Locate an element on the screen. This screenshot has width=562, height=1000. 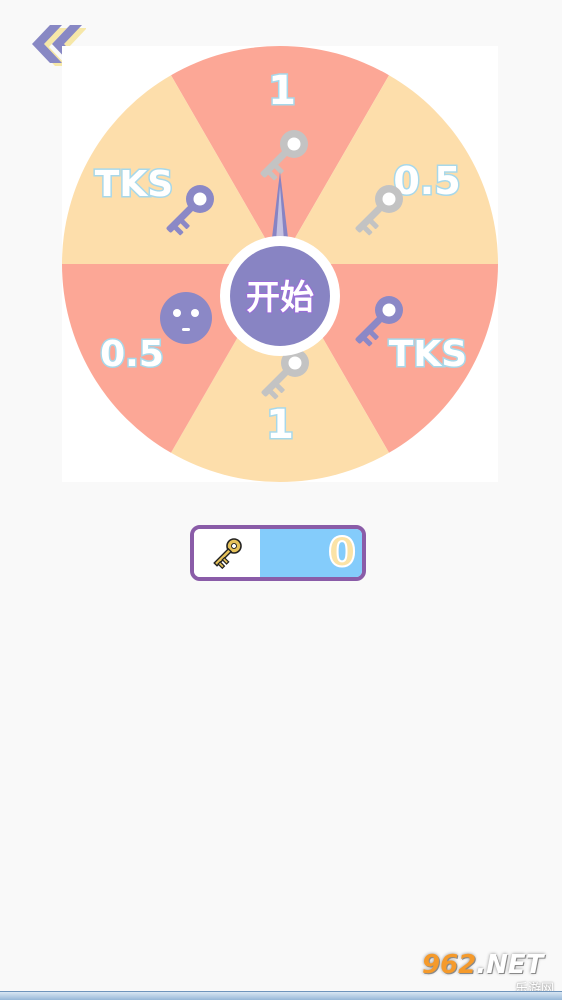
key-counter-icon-cell is located at coordinates (227, 553).